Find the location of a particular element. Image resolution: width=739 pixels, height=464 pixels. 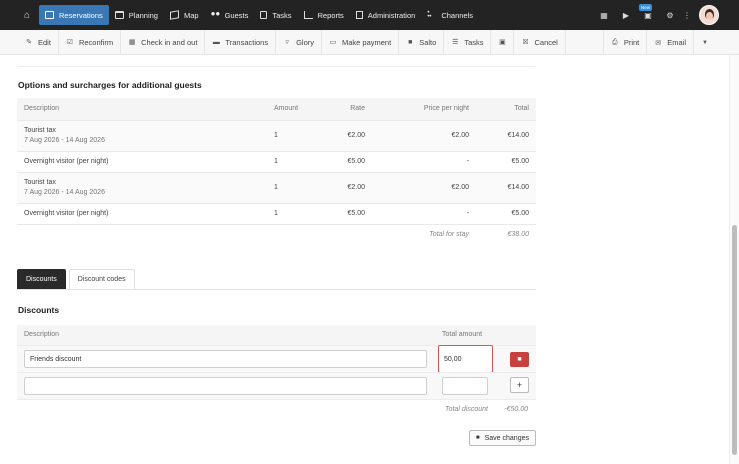

row-dates: 7 Aug 2026 - 14 Aug 2026 is located at coordinates (64, 192).